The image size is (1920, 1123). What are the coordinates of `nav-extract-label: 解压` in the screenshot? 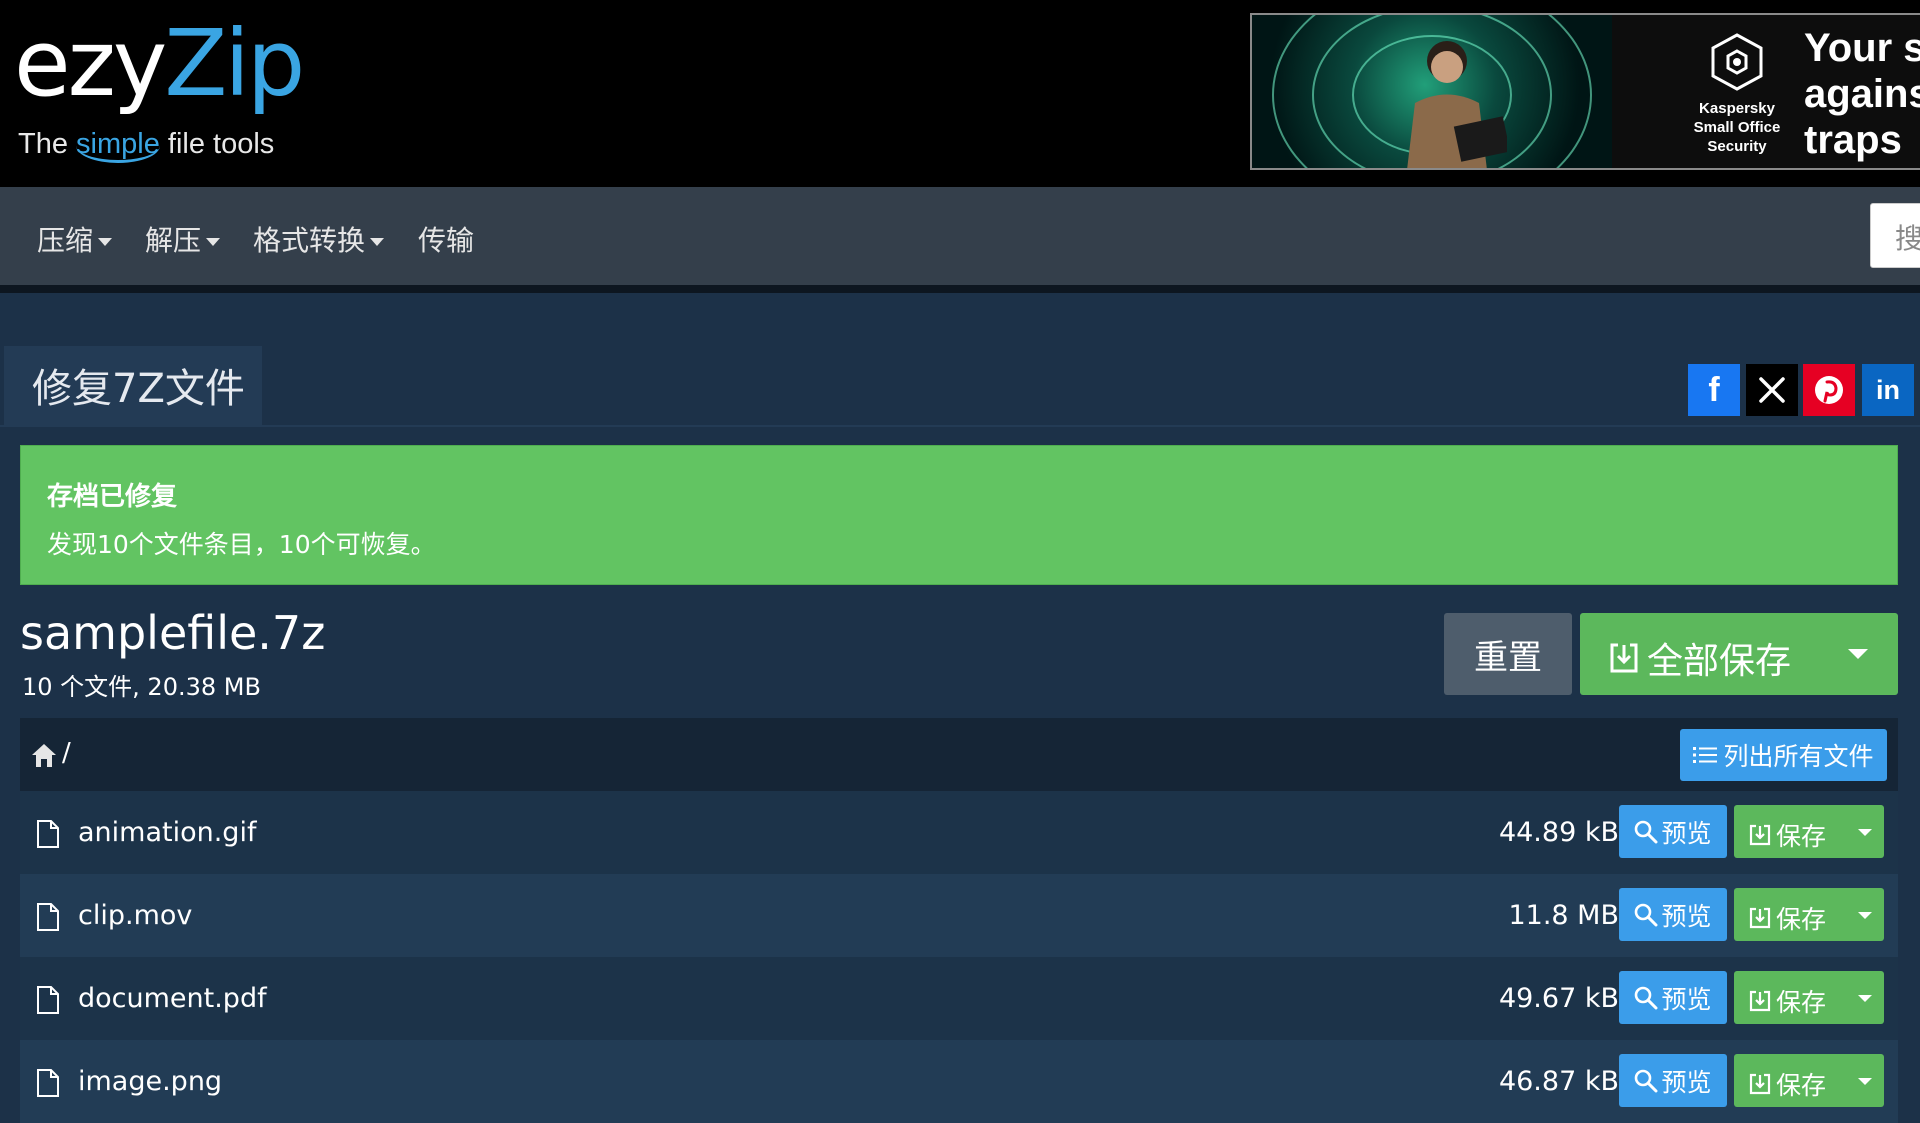 It's located at (173, 240).